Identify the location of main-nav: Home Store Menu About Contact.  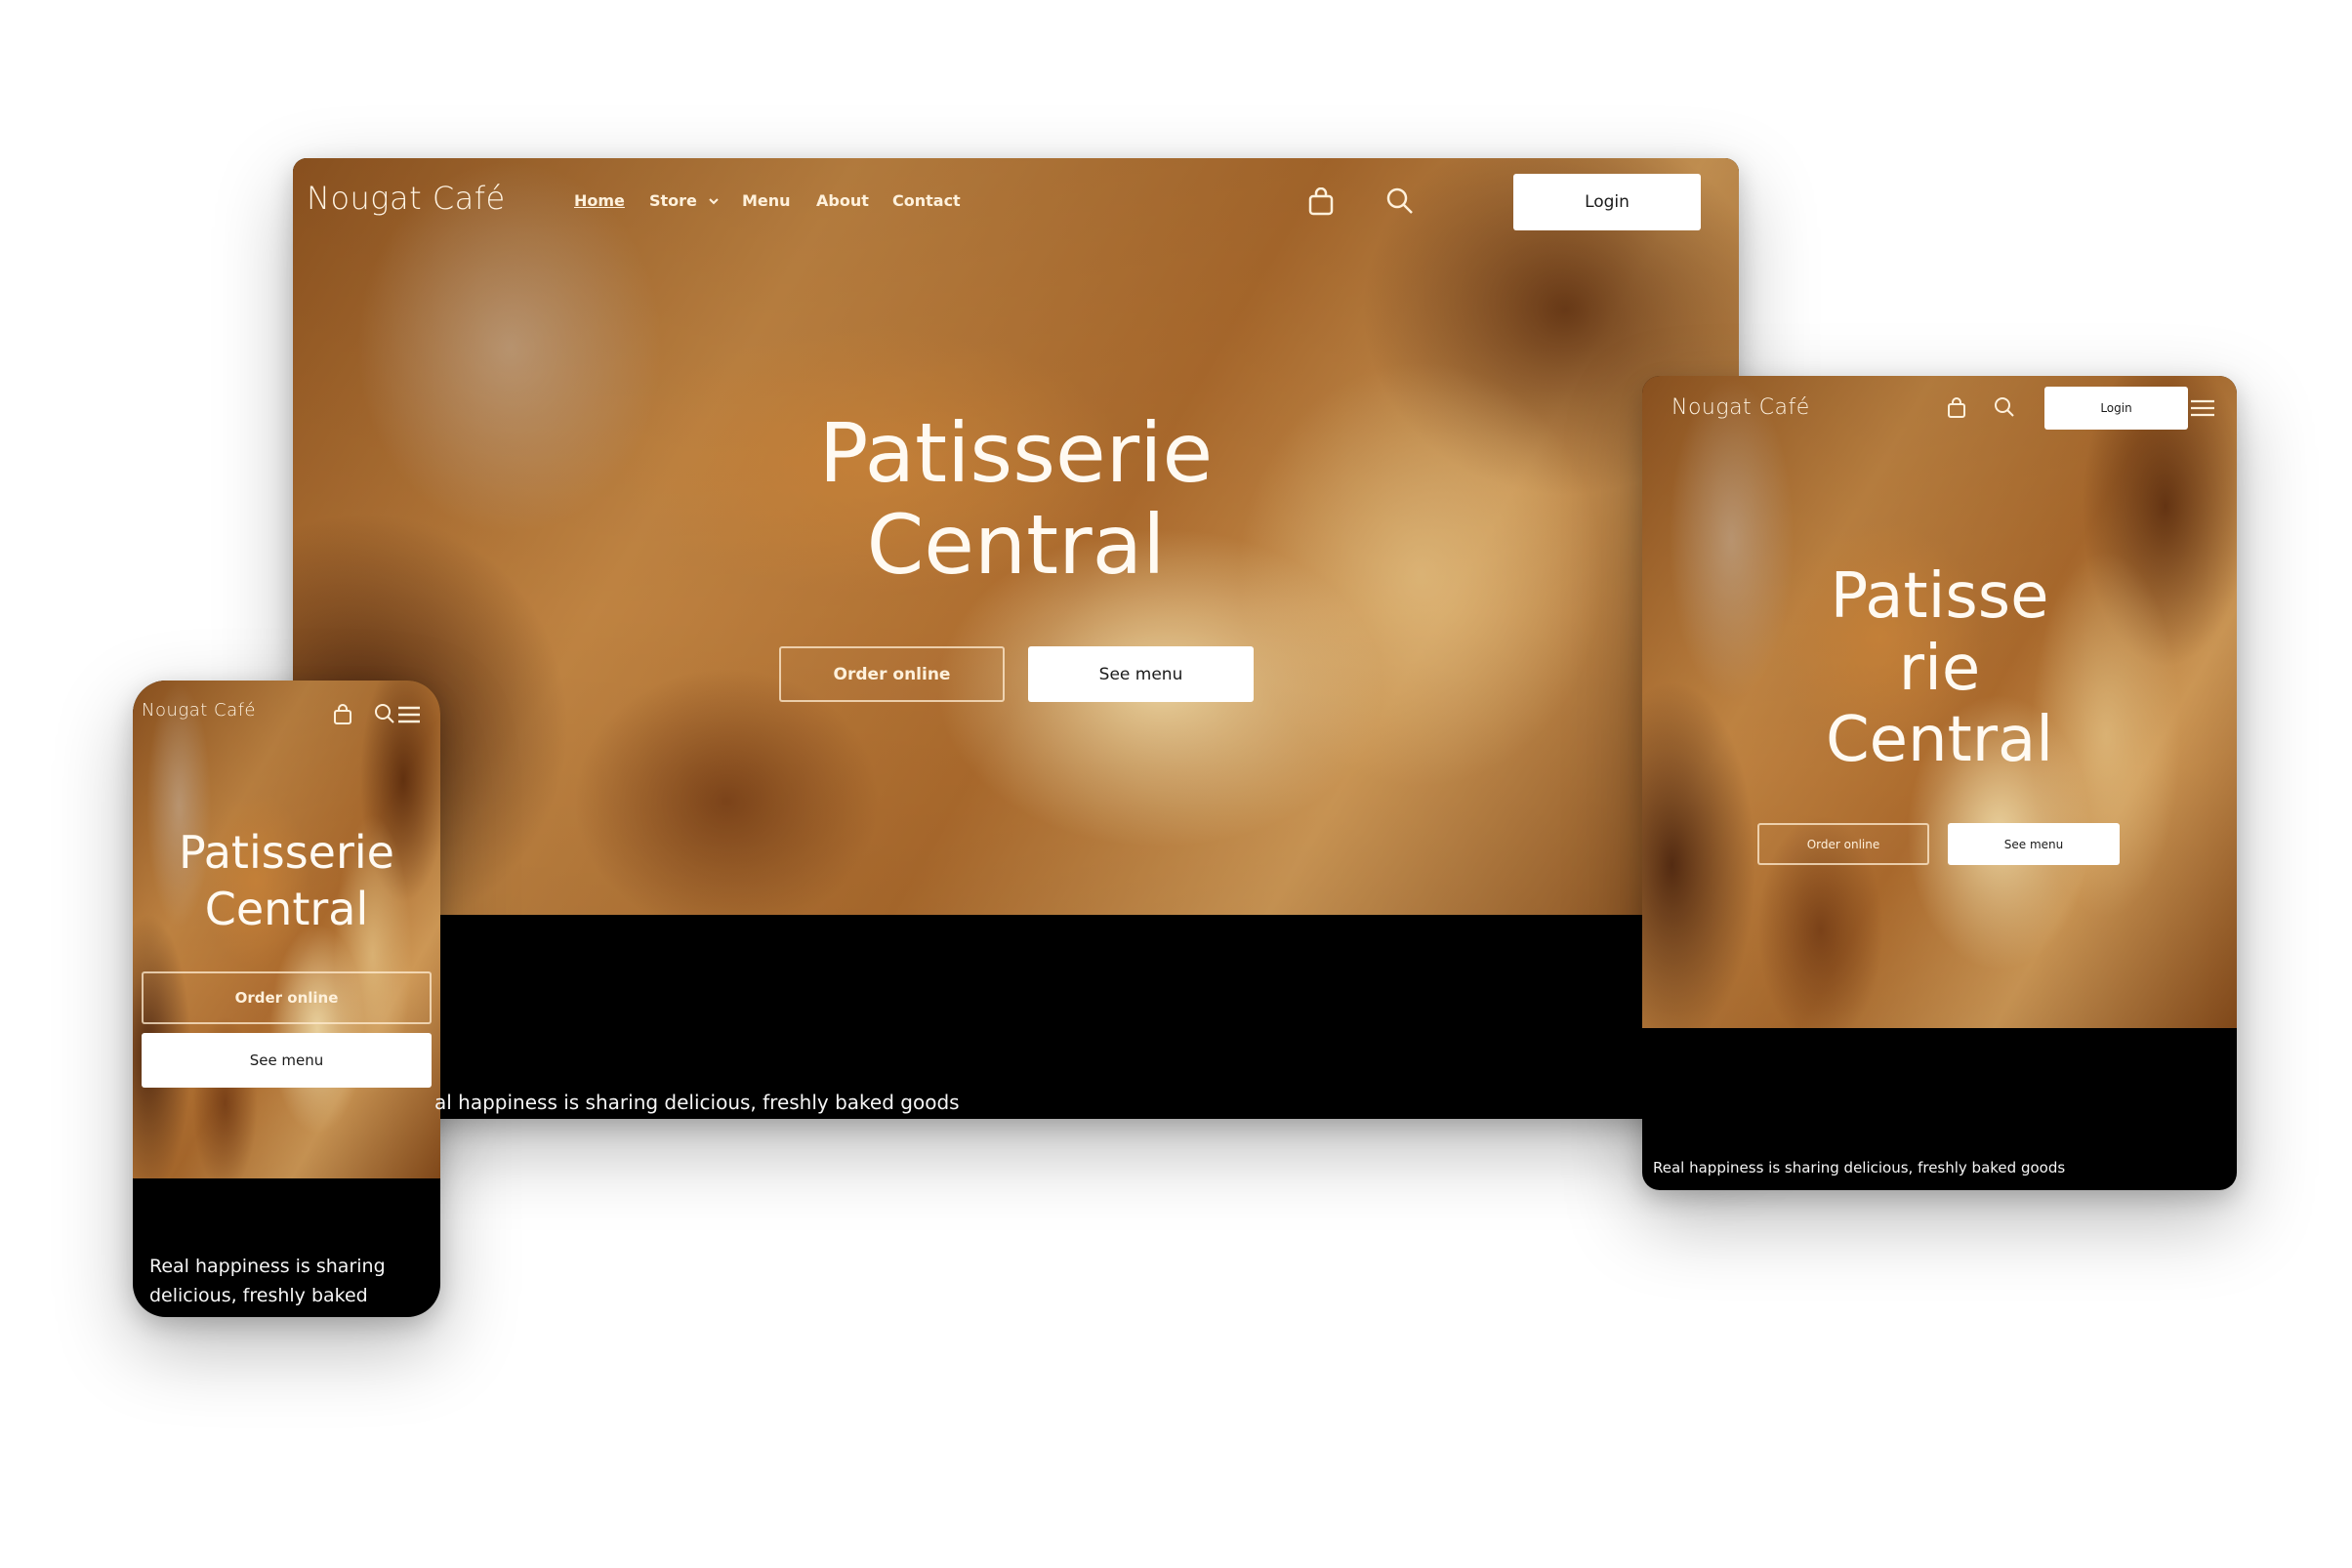
(781, 197).